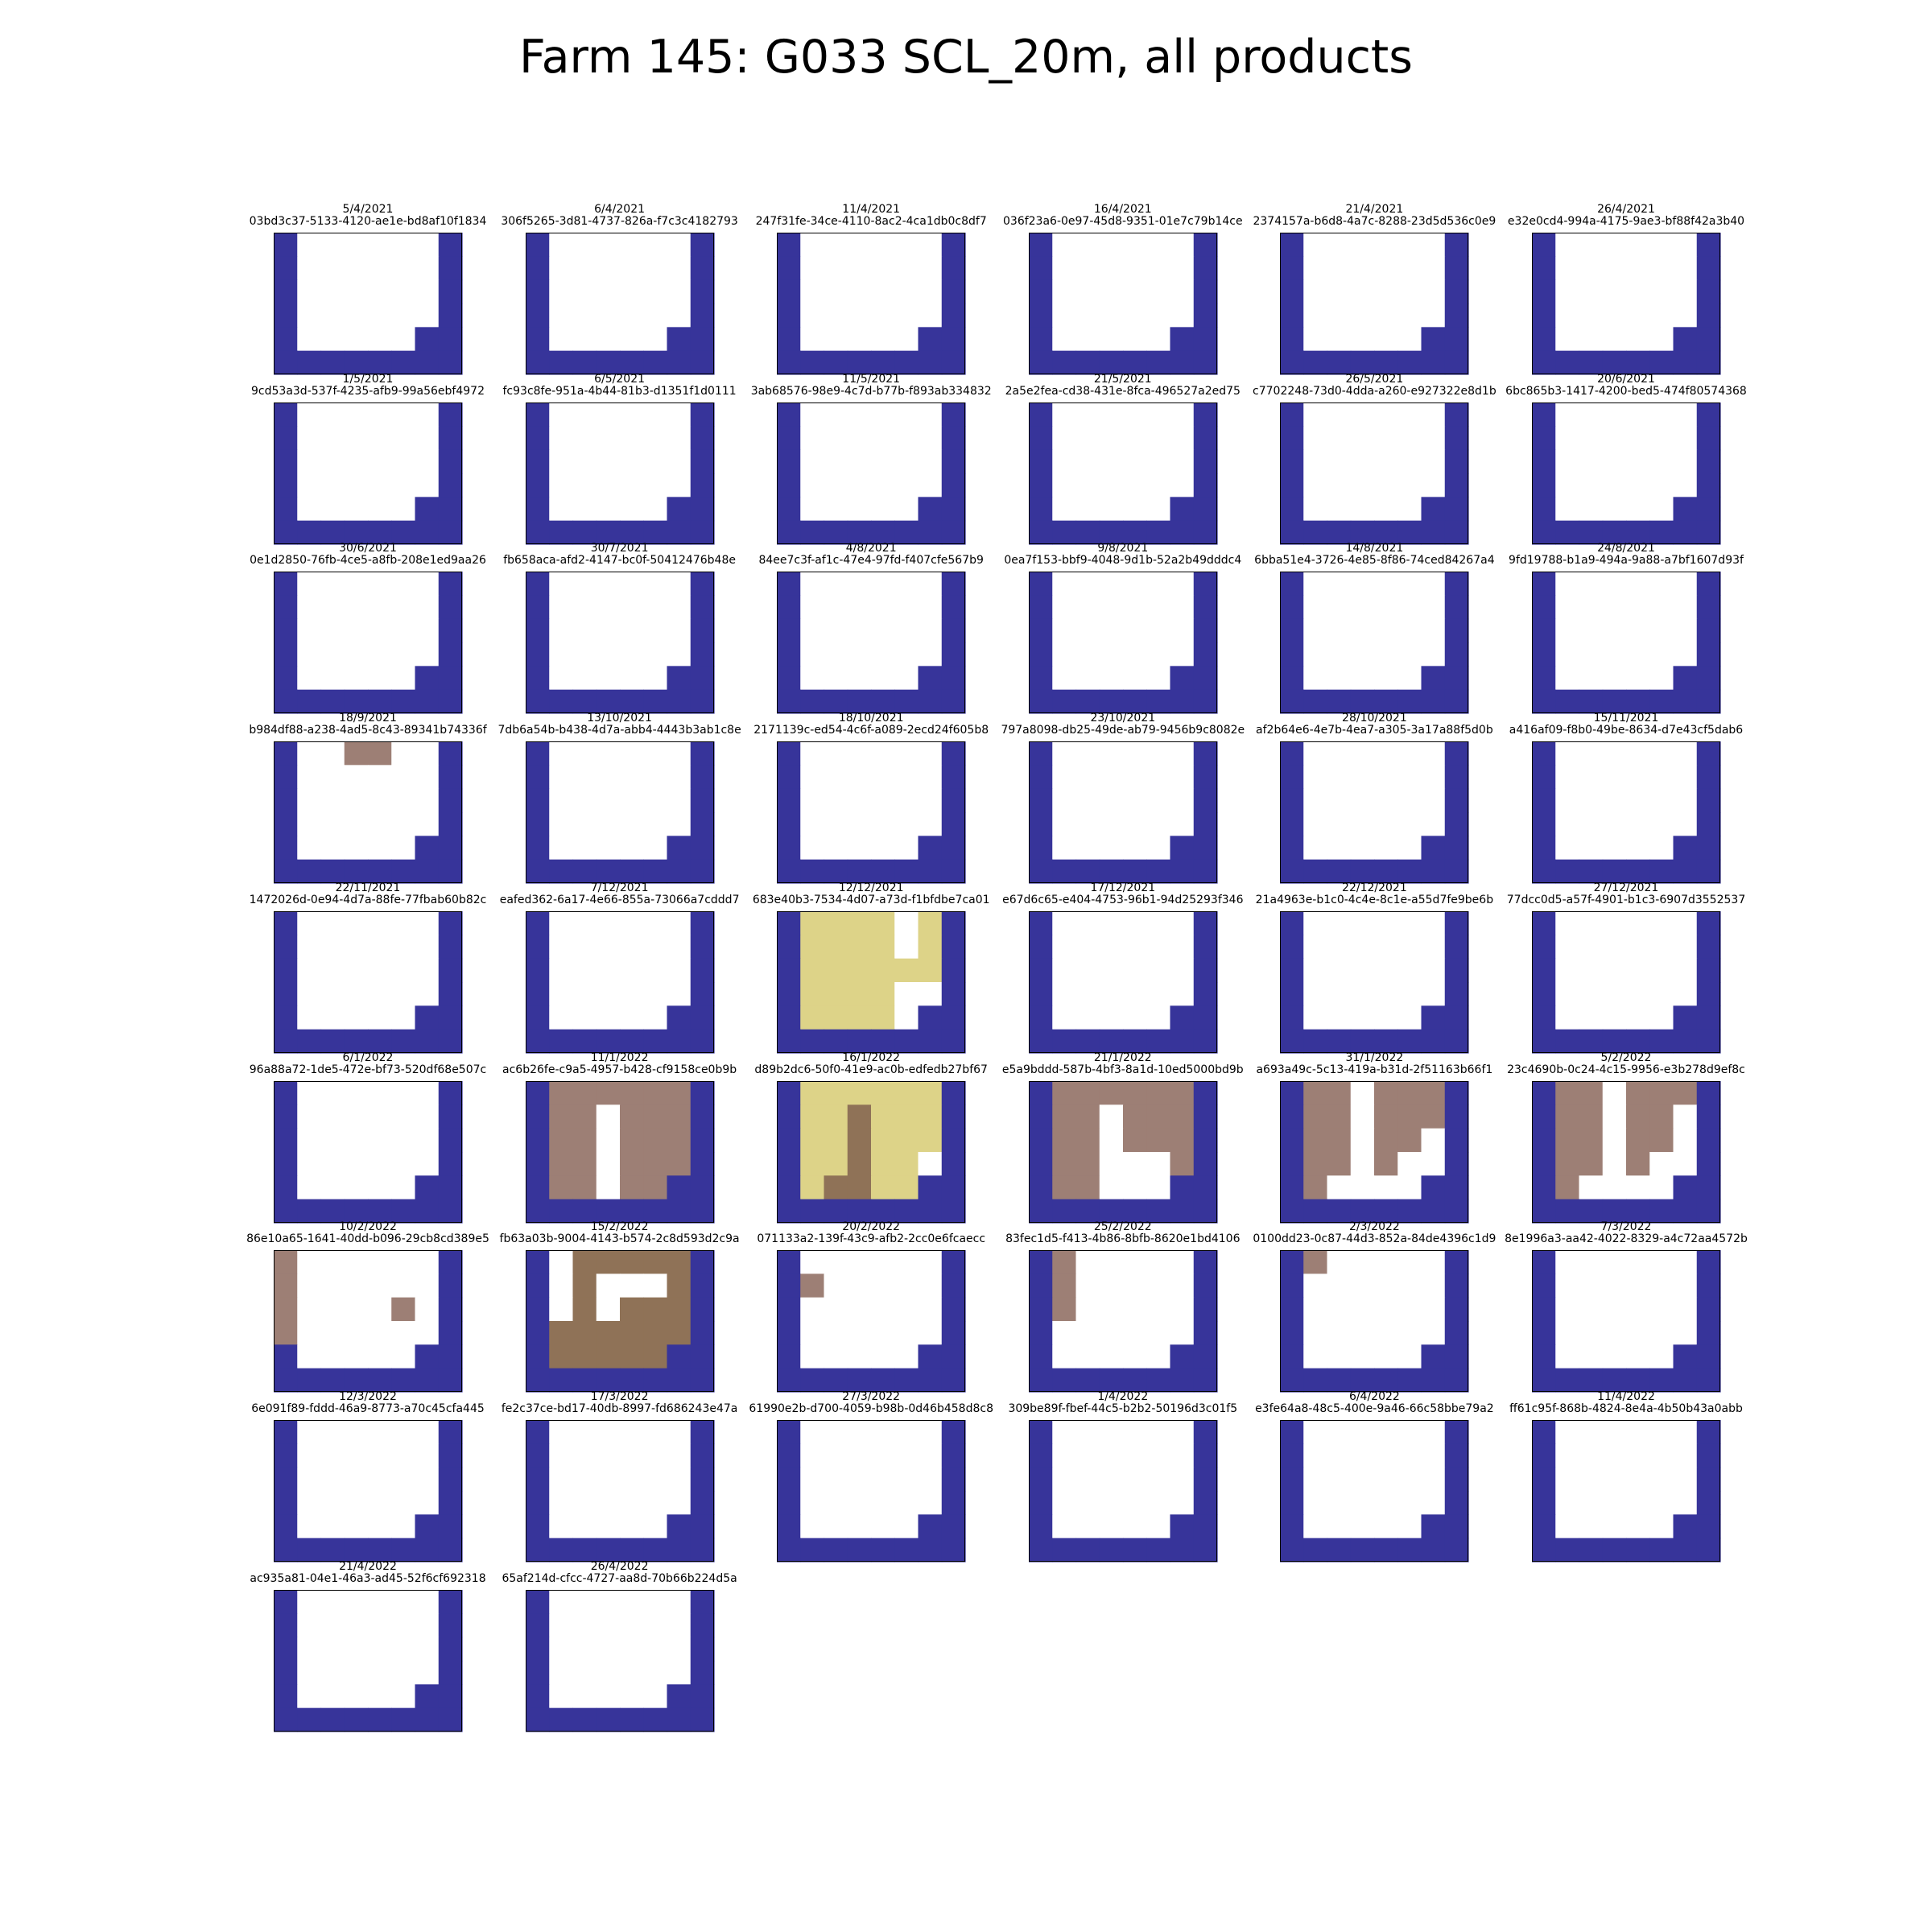  Describe the element at coordinates (1123, 548) in the screenshot. I see `panel-date-label: 9/8/2021` at that location.